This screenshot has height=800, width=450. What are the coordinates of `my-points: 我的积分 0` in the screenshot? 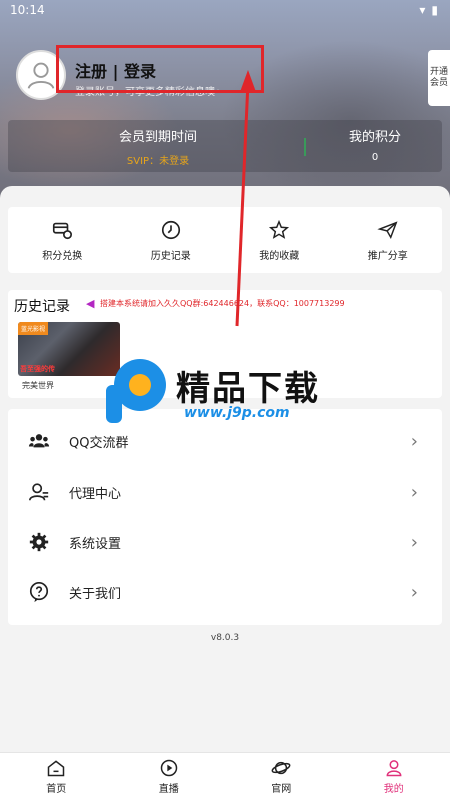 It's located at (375, 146).